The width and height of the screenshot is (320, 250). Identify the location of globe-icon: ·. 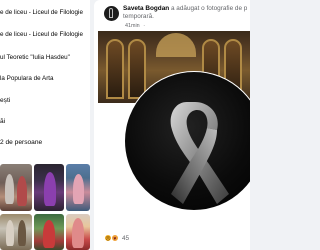
(144, 26).